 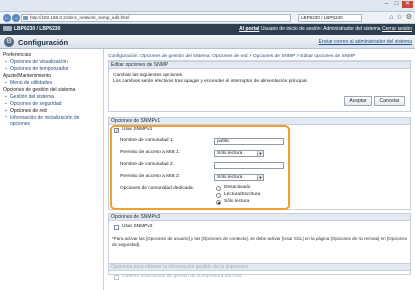 I want to click on mib2-select: Sólo lectura ▼, so click(x=239, y=177).